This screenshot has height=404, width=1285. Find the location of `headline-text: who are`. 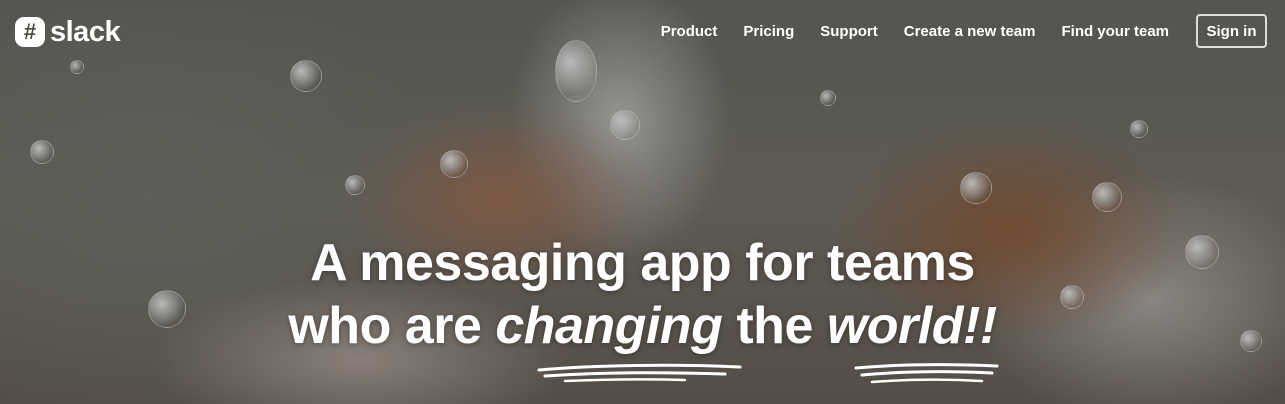

headline-text: who are is located at coordinates (392, 326).